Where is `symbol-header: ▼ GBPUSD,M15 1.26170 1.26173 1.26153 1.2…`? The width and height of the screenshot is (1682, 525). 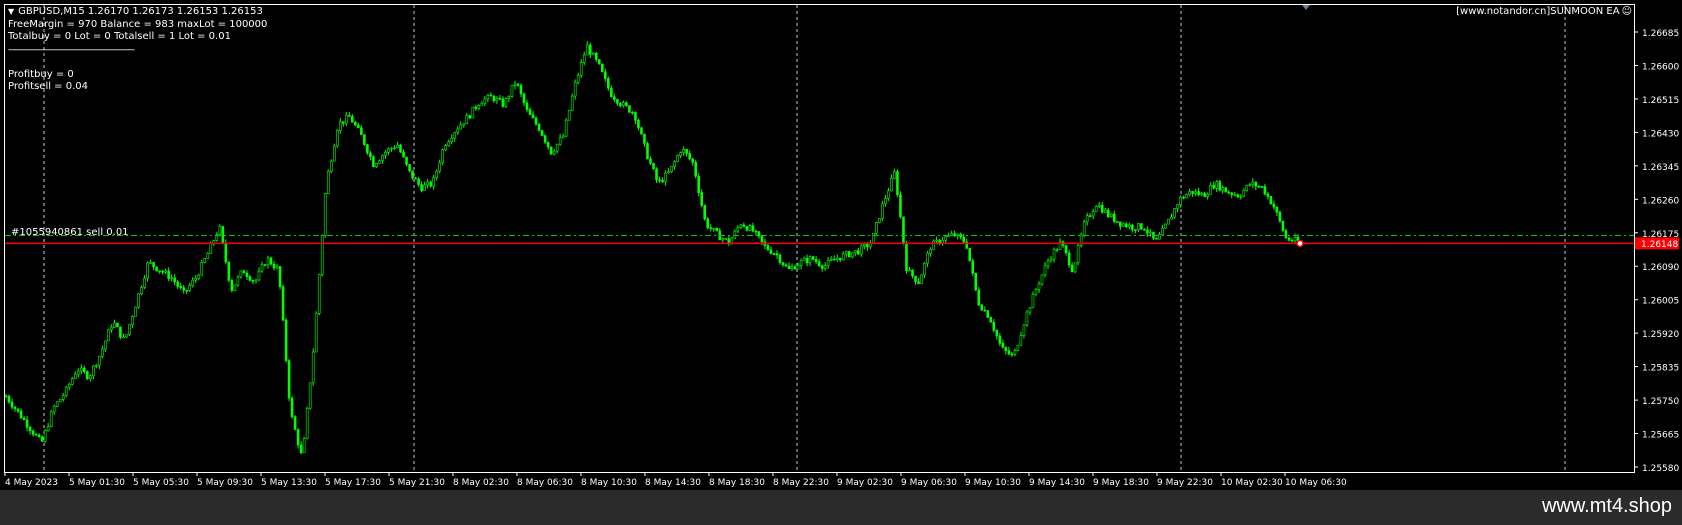
symbol-header: ▼ GBPUSD,M15 1.26170 1.26173 1.26153 1.2… is located at coordinates (137, 12).